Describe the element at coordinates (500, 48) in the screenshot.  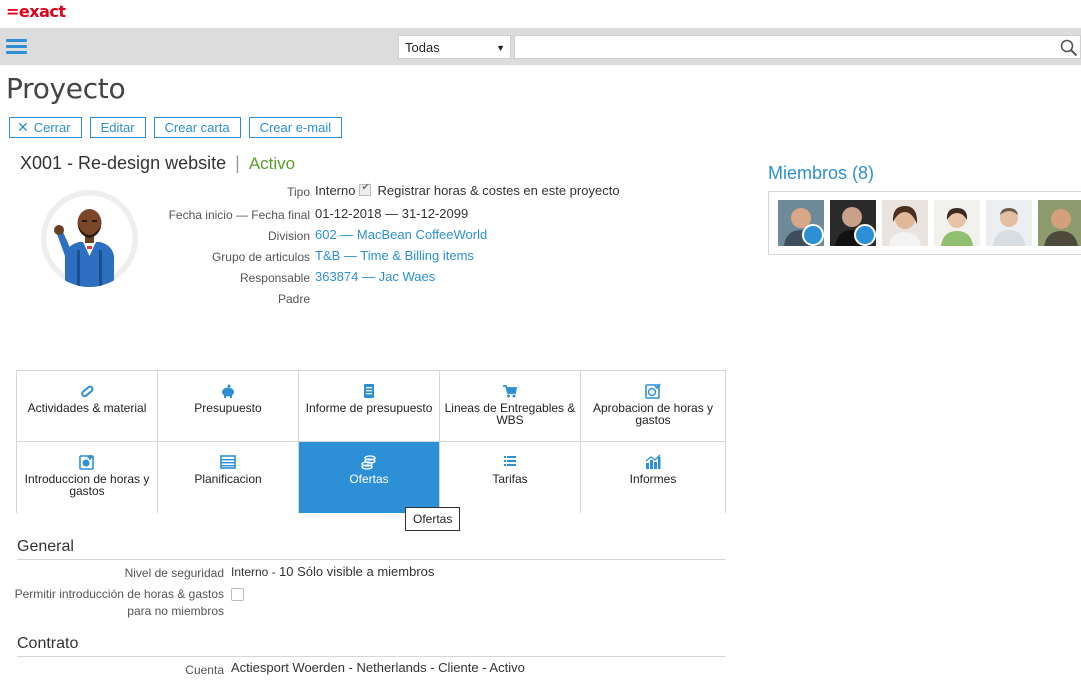
I see `dropdown-caret-icon: ▼` at that location.